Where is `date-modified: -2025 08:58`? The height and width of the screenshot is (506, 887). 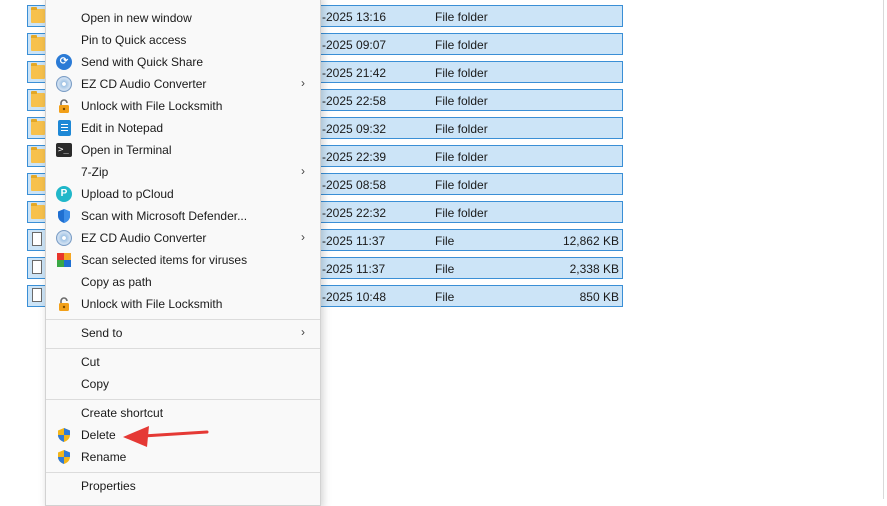 date-modified: -2025 08:58 is located at coordinates (354, 185).